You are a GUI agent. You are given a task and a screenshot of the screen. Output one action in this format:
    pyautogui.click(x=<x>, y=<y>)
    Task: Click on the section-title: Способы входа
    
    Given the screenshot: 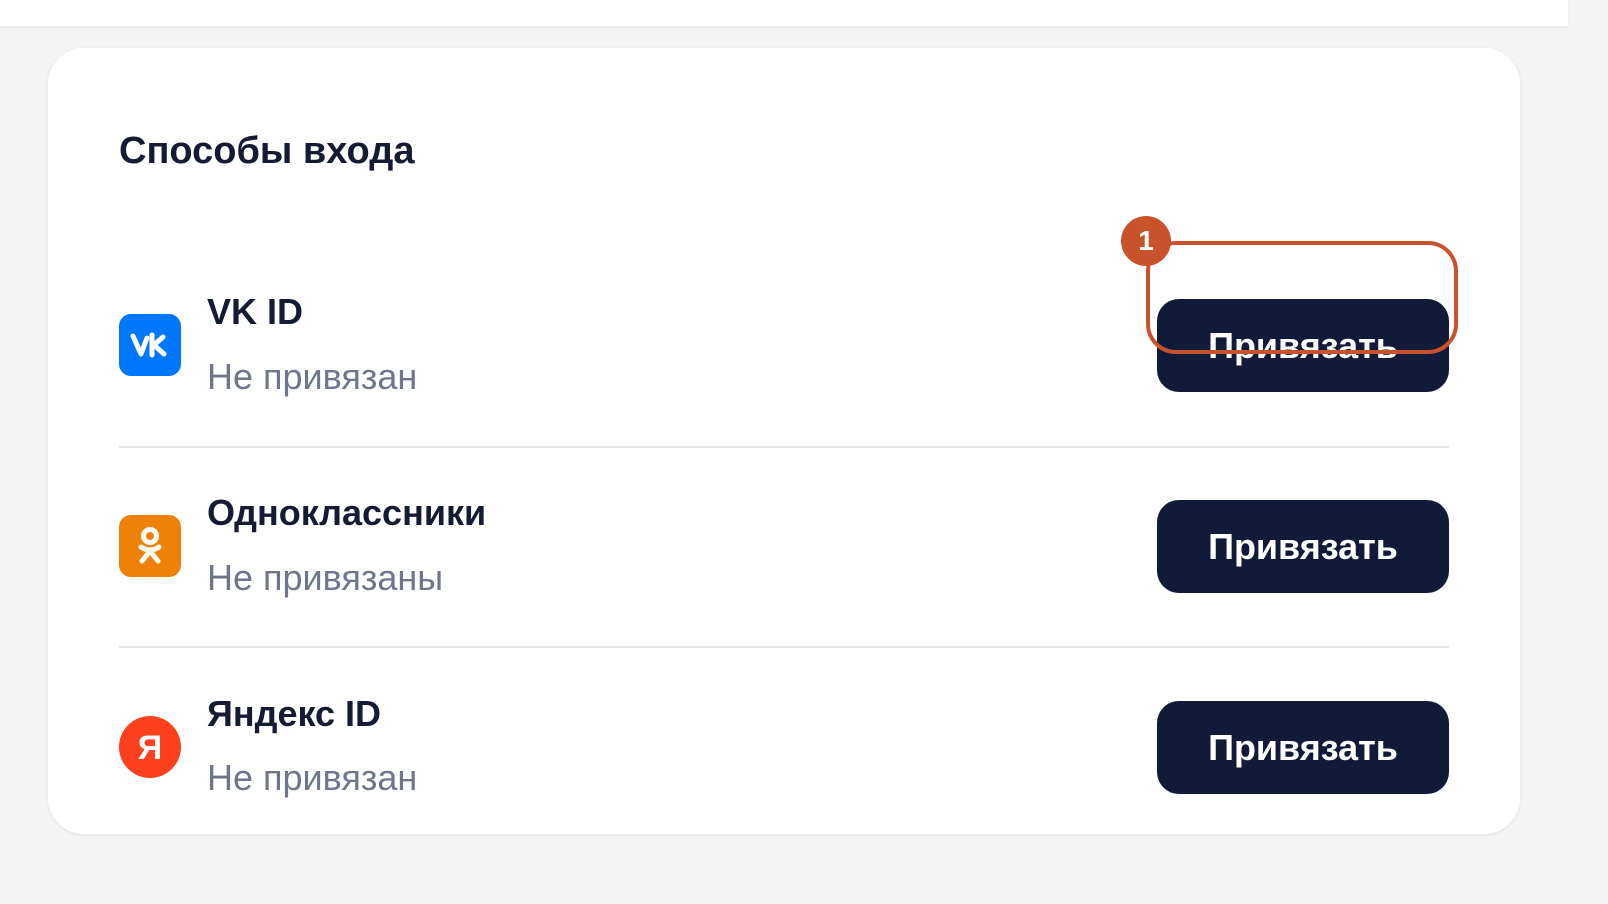 What is the action you would take?
    pyautogui.click(x=267, y=151)
    